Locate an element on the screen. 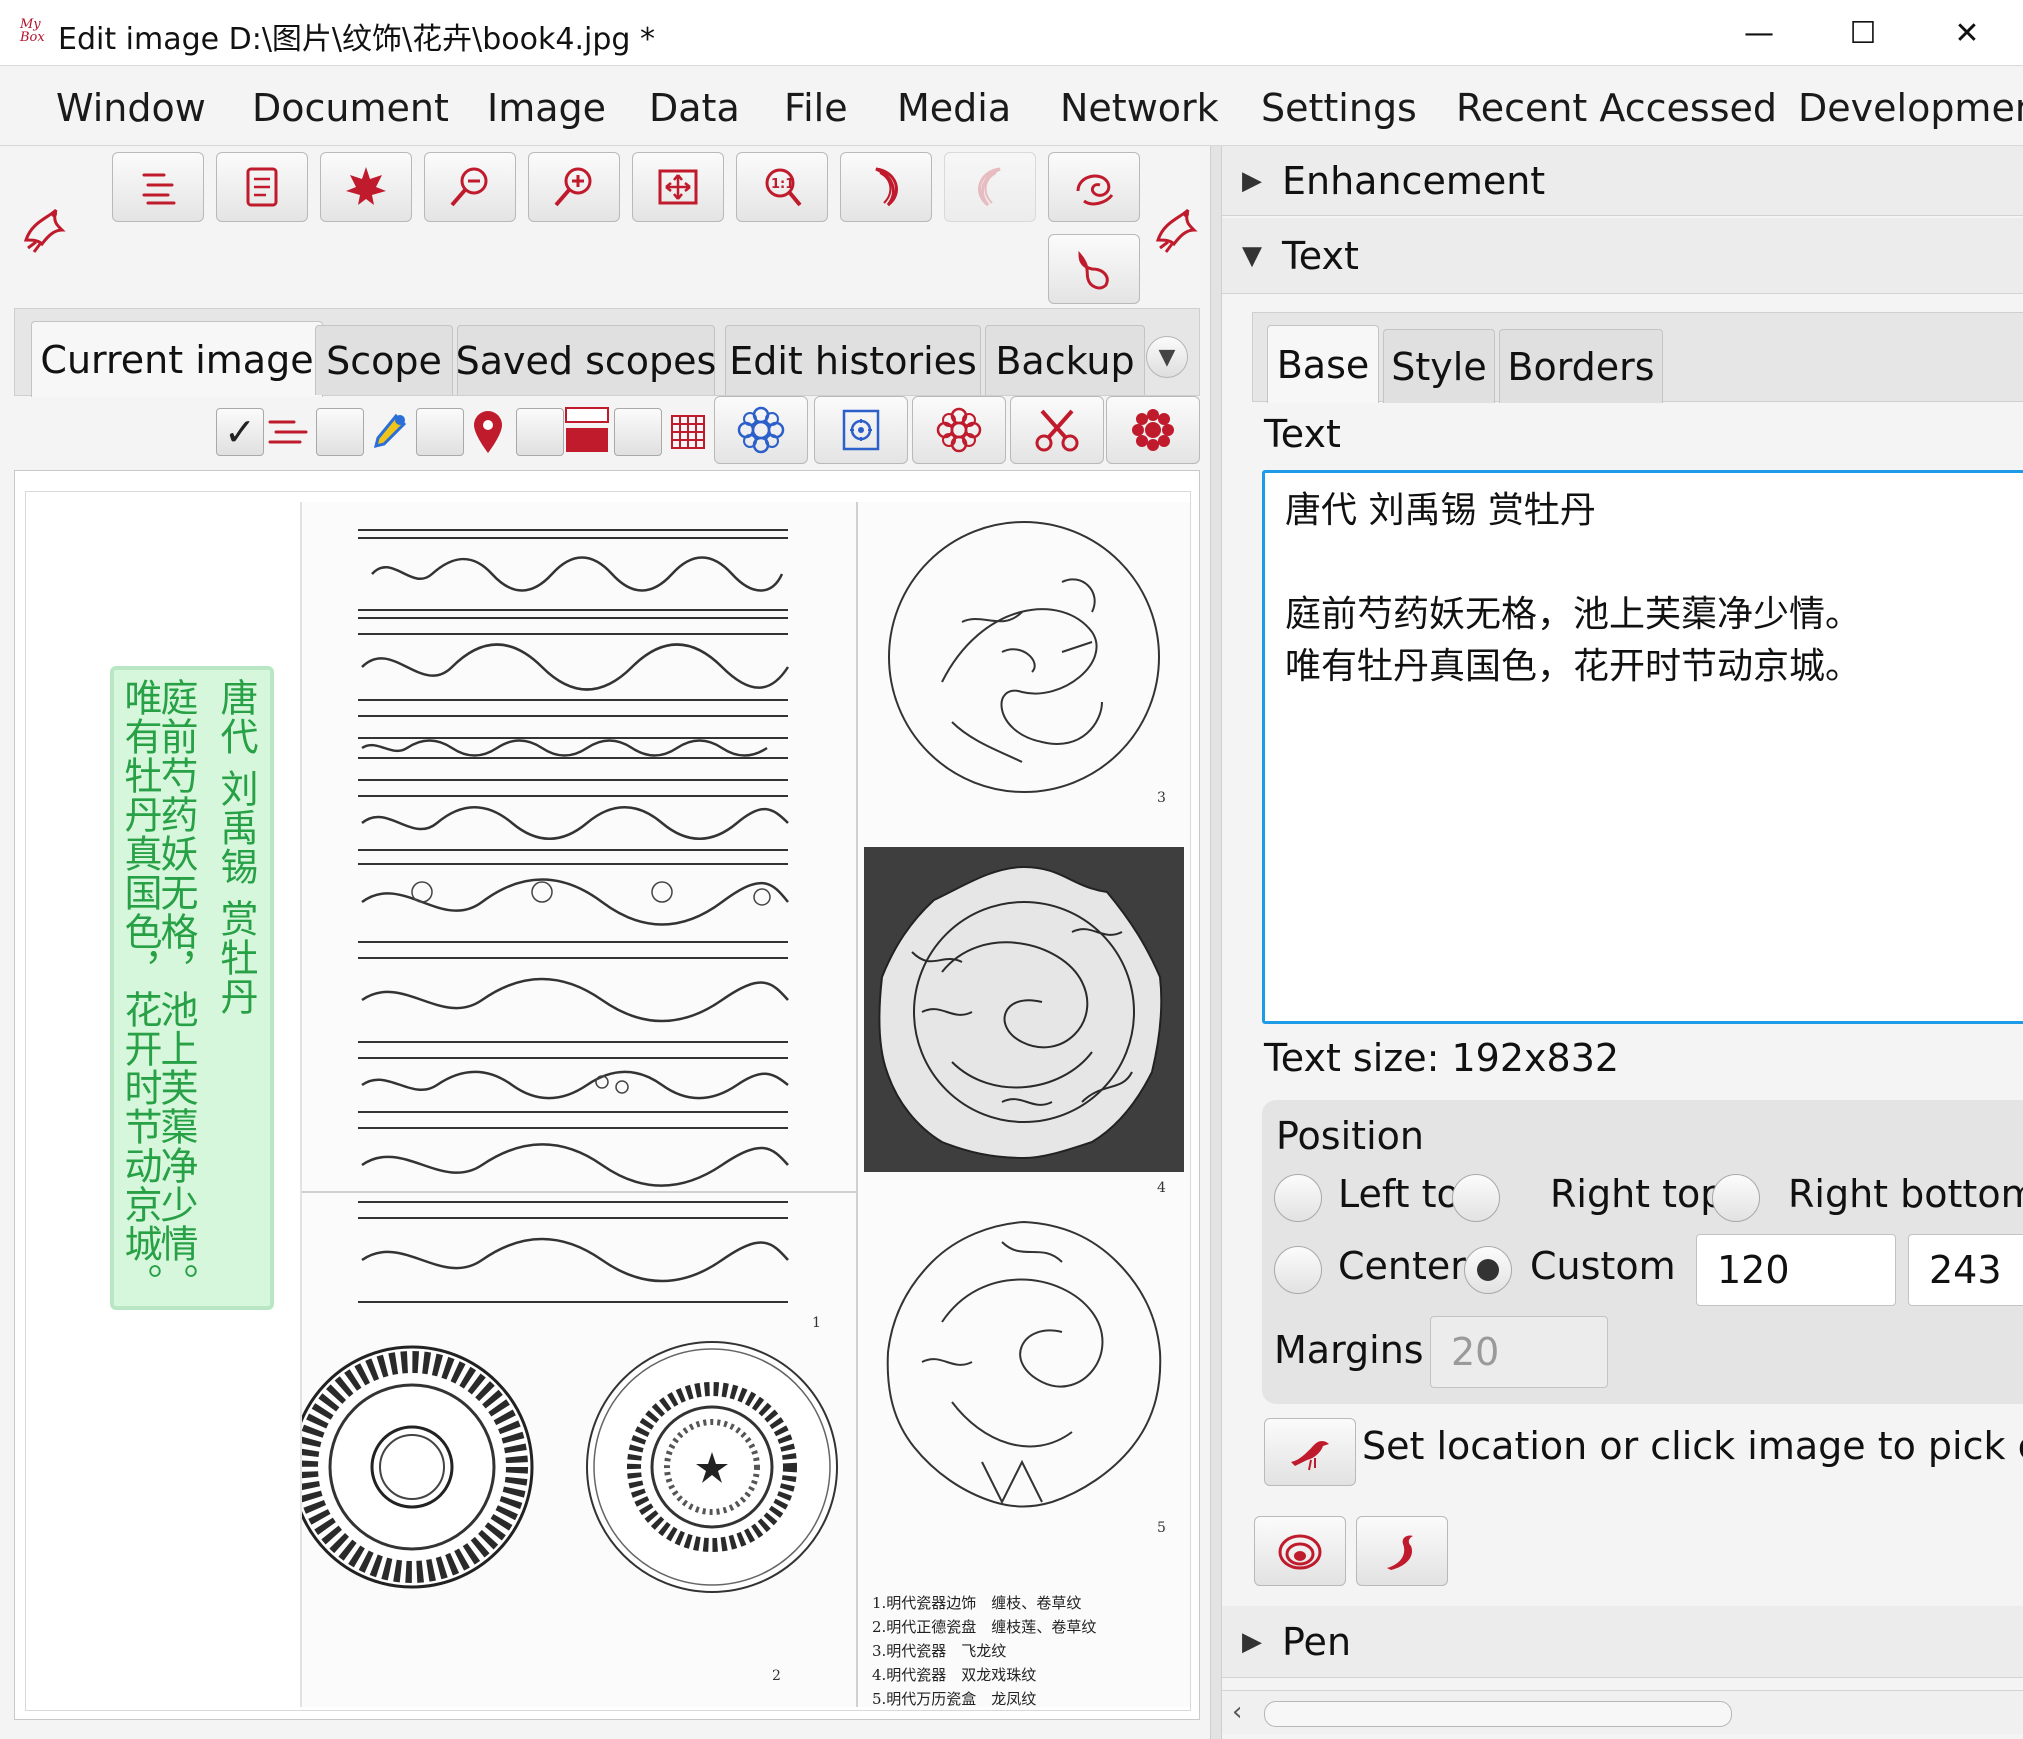 The width and height of the screenshot is (2023, 1739). scope-frame-button is located at coordinates (861, 430).